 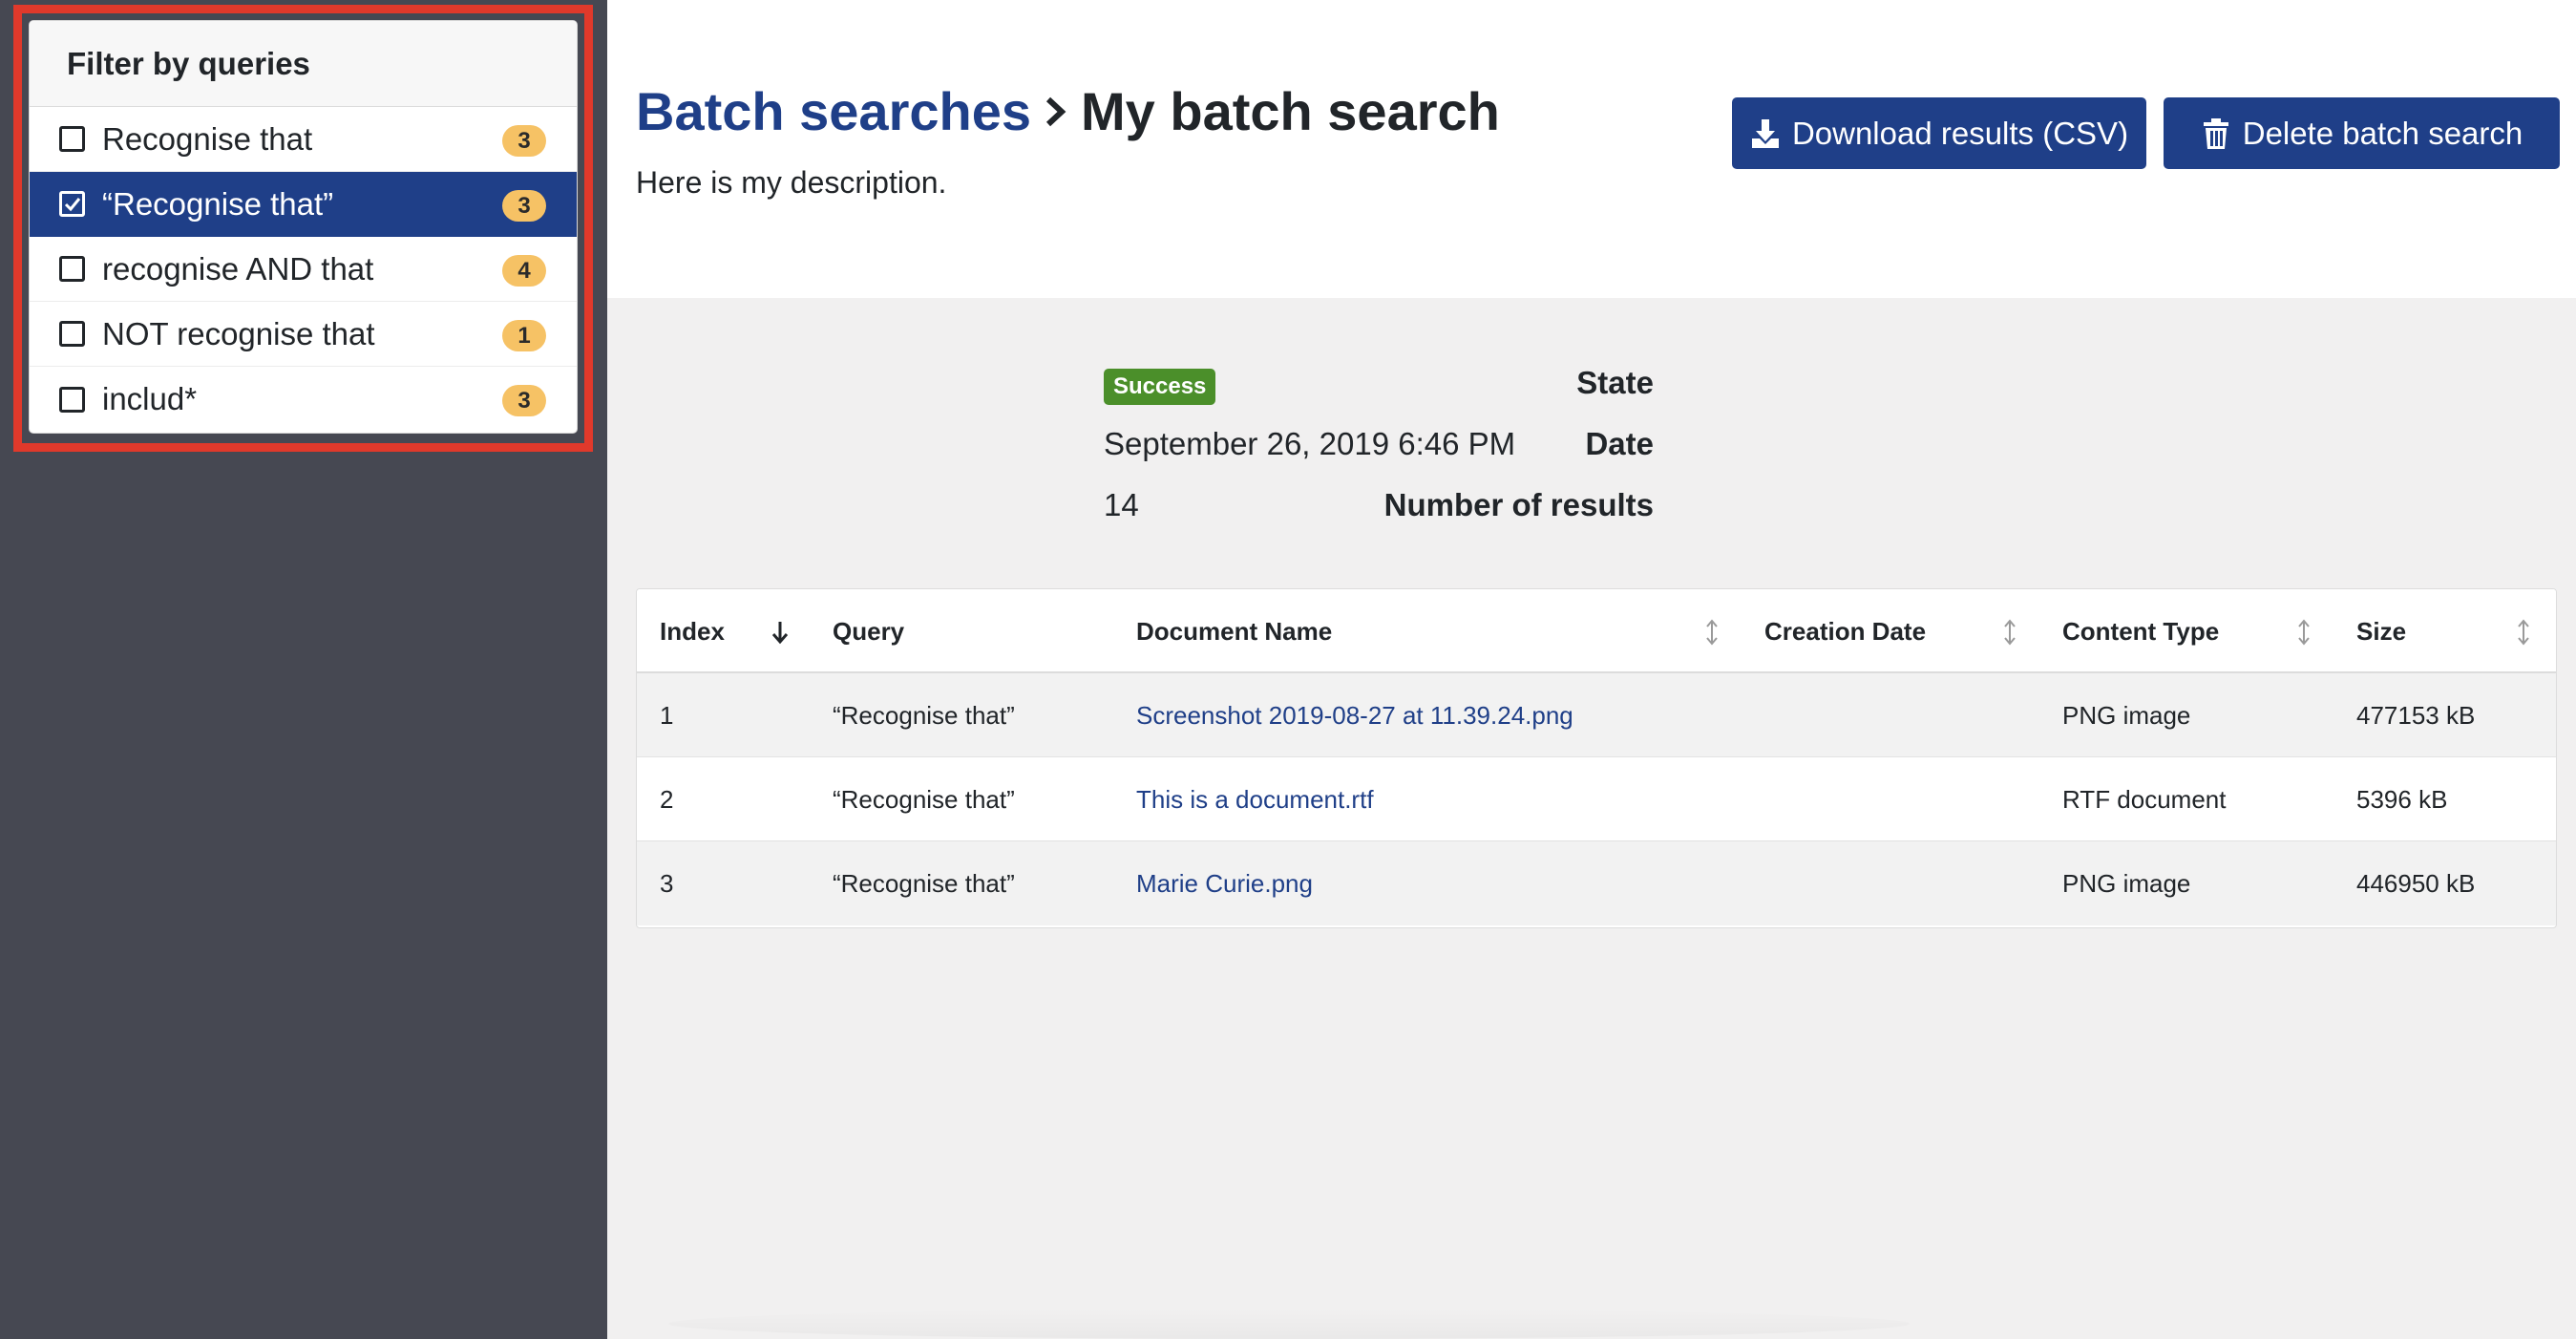 I want to click on results-count-value: 14, so click(x=1121, y=504).